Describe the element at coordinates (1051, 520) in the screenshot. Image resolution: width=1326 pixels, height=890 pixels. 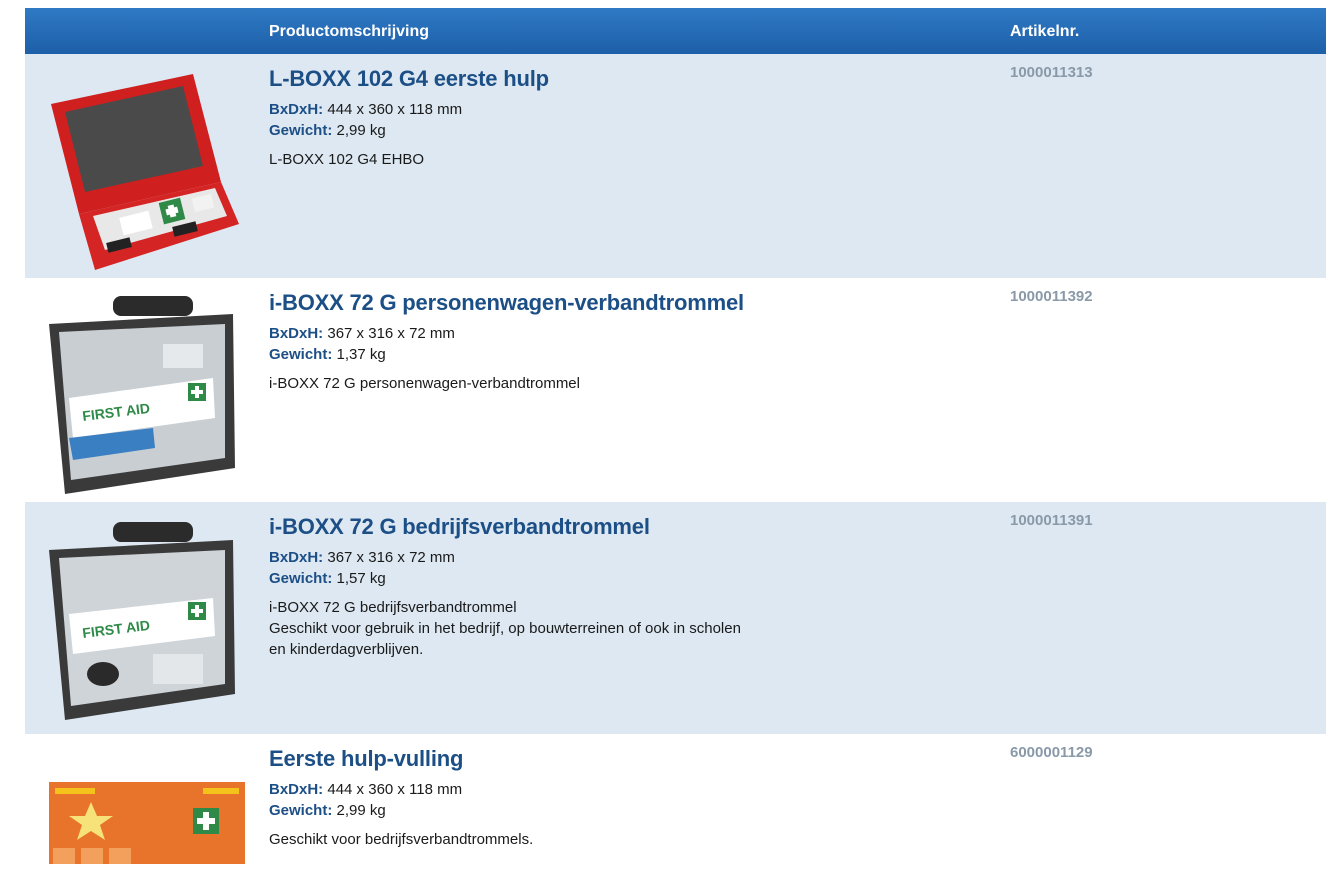
I see `article-number: 1000011391` at that location.